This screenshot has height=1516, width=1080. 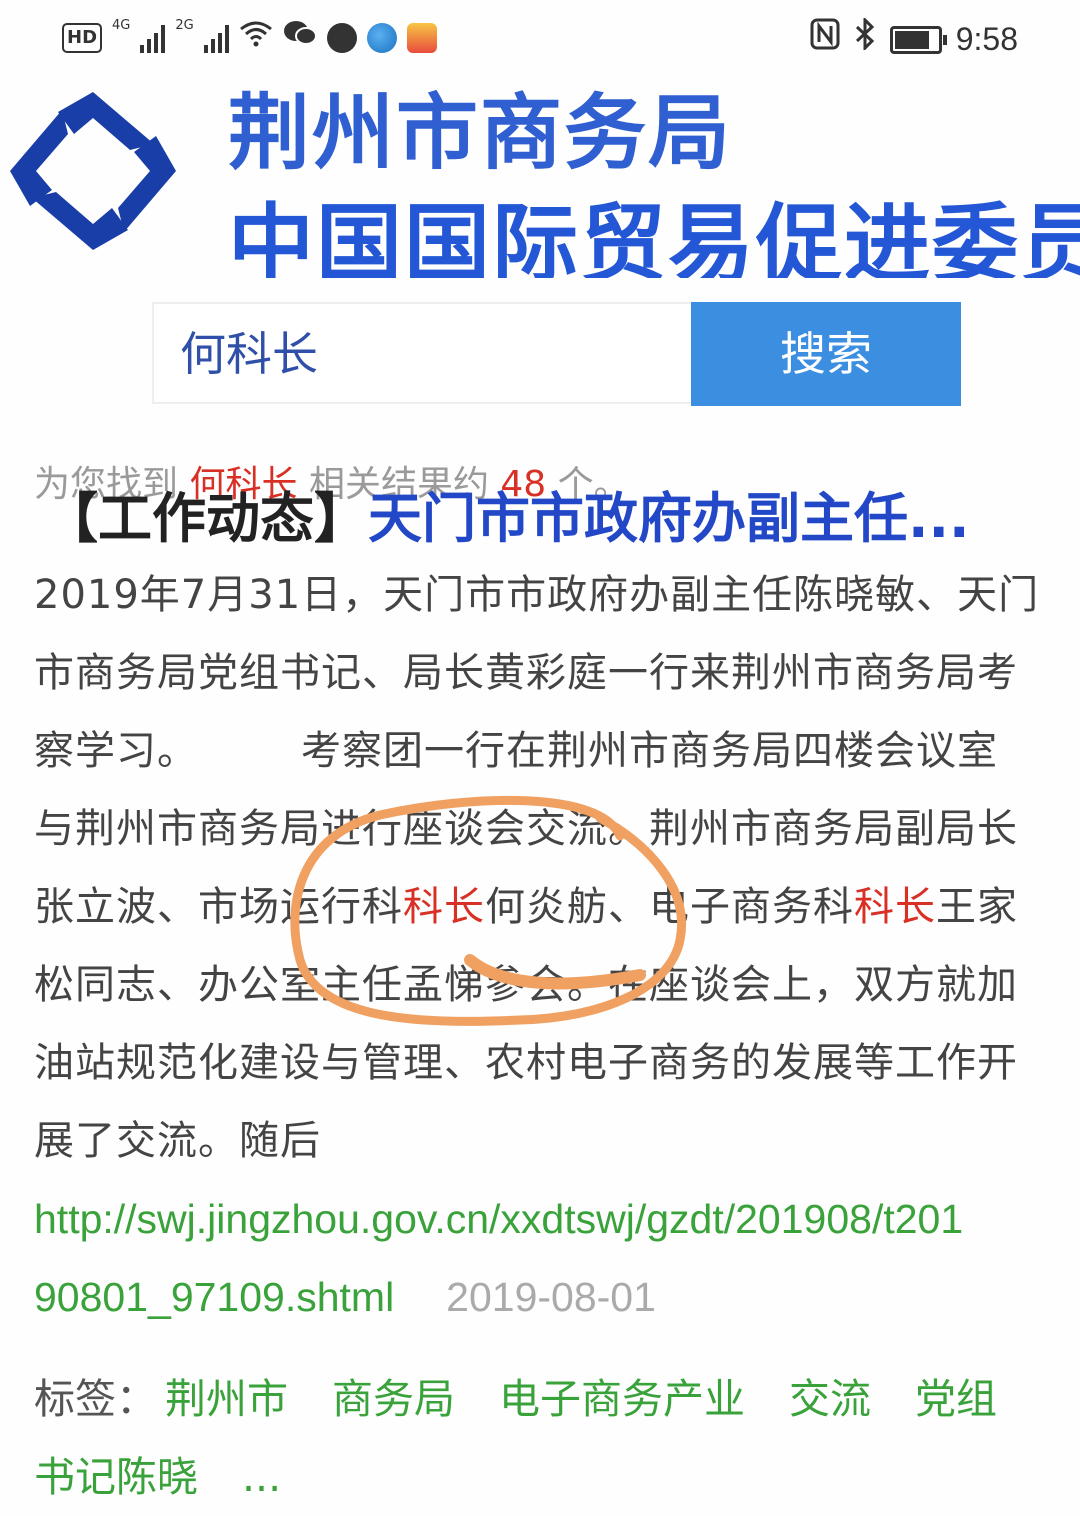 I want to click on snippet-line: 松同志、办公室主任孟悌參会。在座谈会上，双方就加, so click(x=544, y=985).